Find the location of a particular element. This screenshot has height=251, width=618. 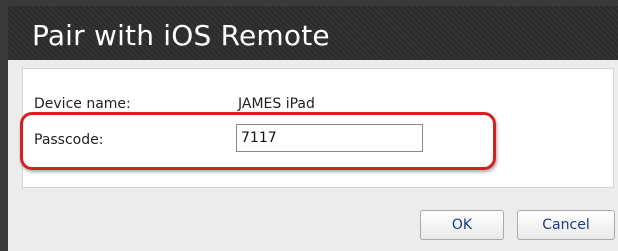

device-name-label: Device name: is located at coordinates (82, 104).